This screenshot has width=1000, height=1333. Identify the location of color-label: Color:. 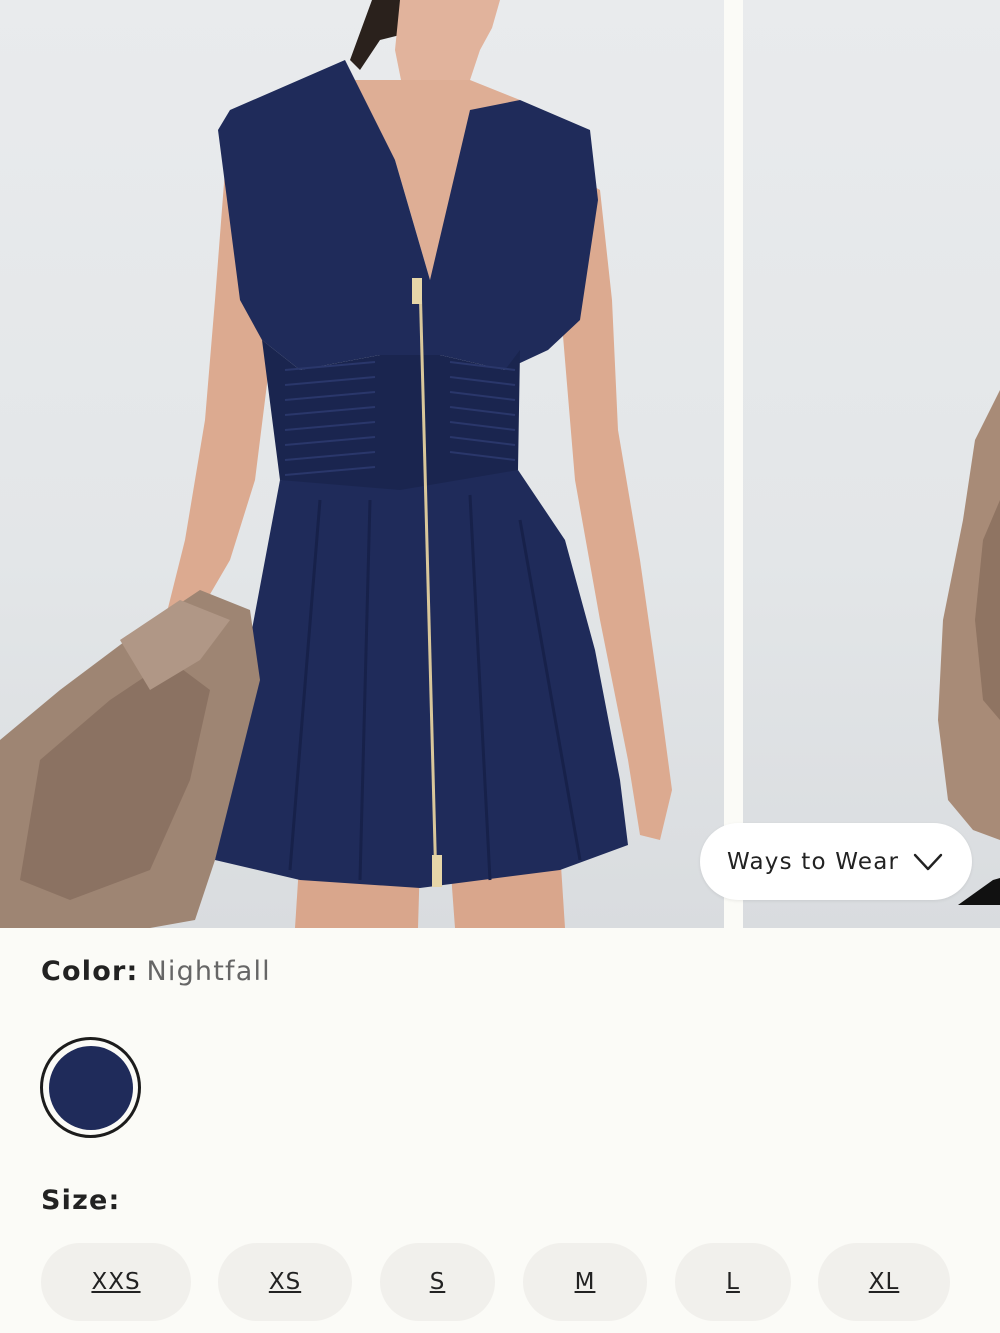
(90, 971).